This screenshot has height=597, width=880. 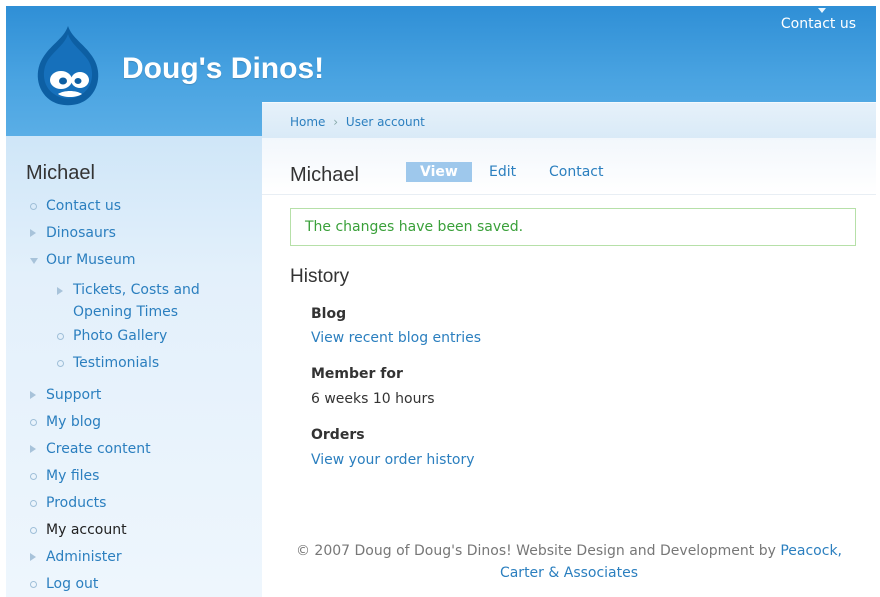 What do you see at coordinates (338, 435) in the screenshot?
I see `orders-label: Orders` at bounding box center [338, 435].